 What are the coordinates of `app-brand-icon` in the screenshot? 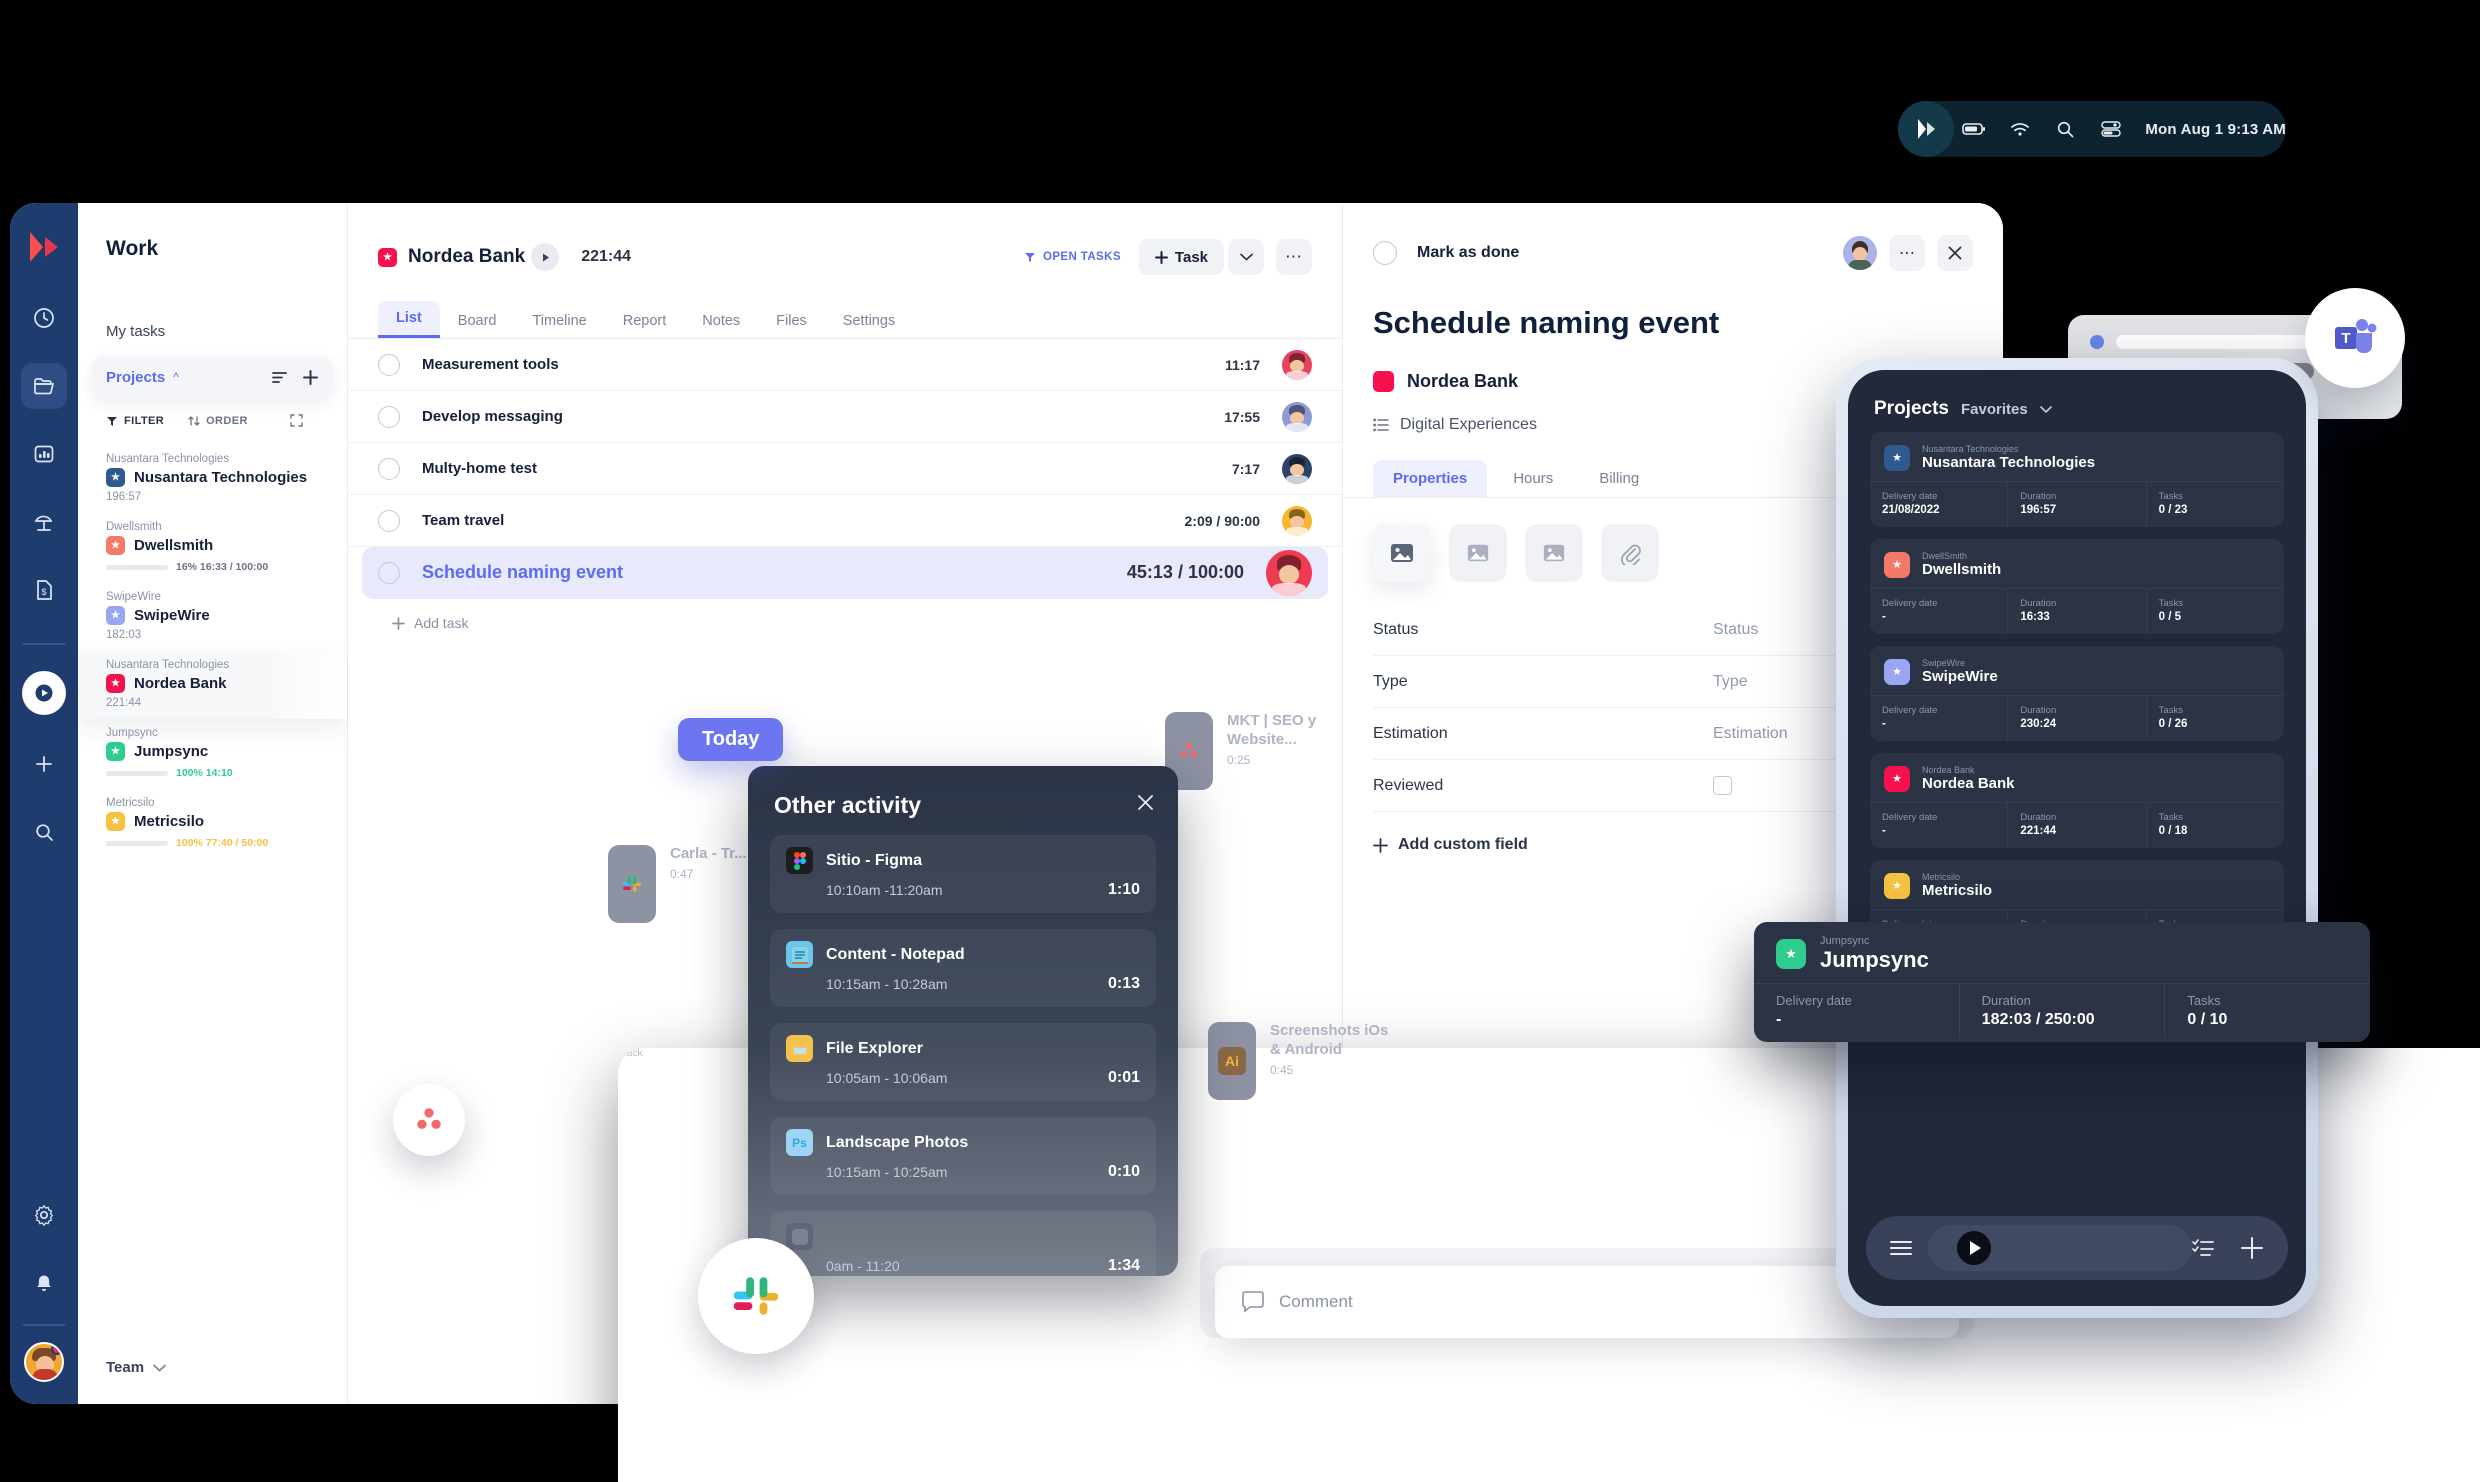 It's located at (1926, 129).